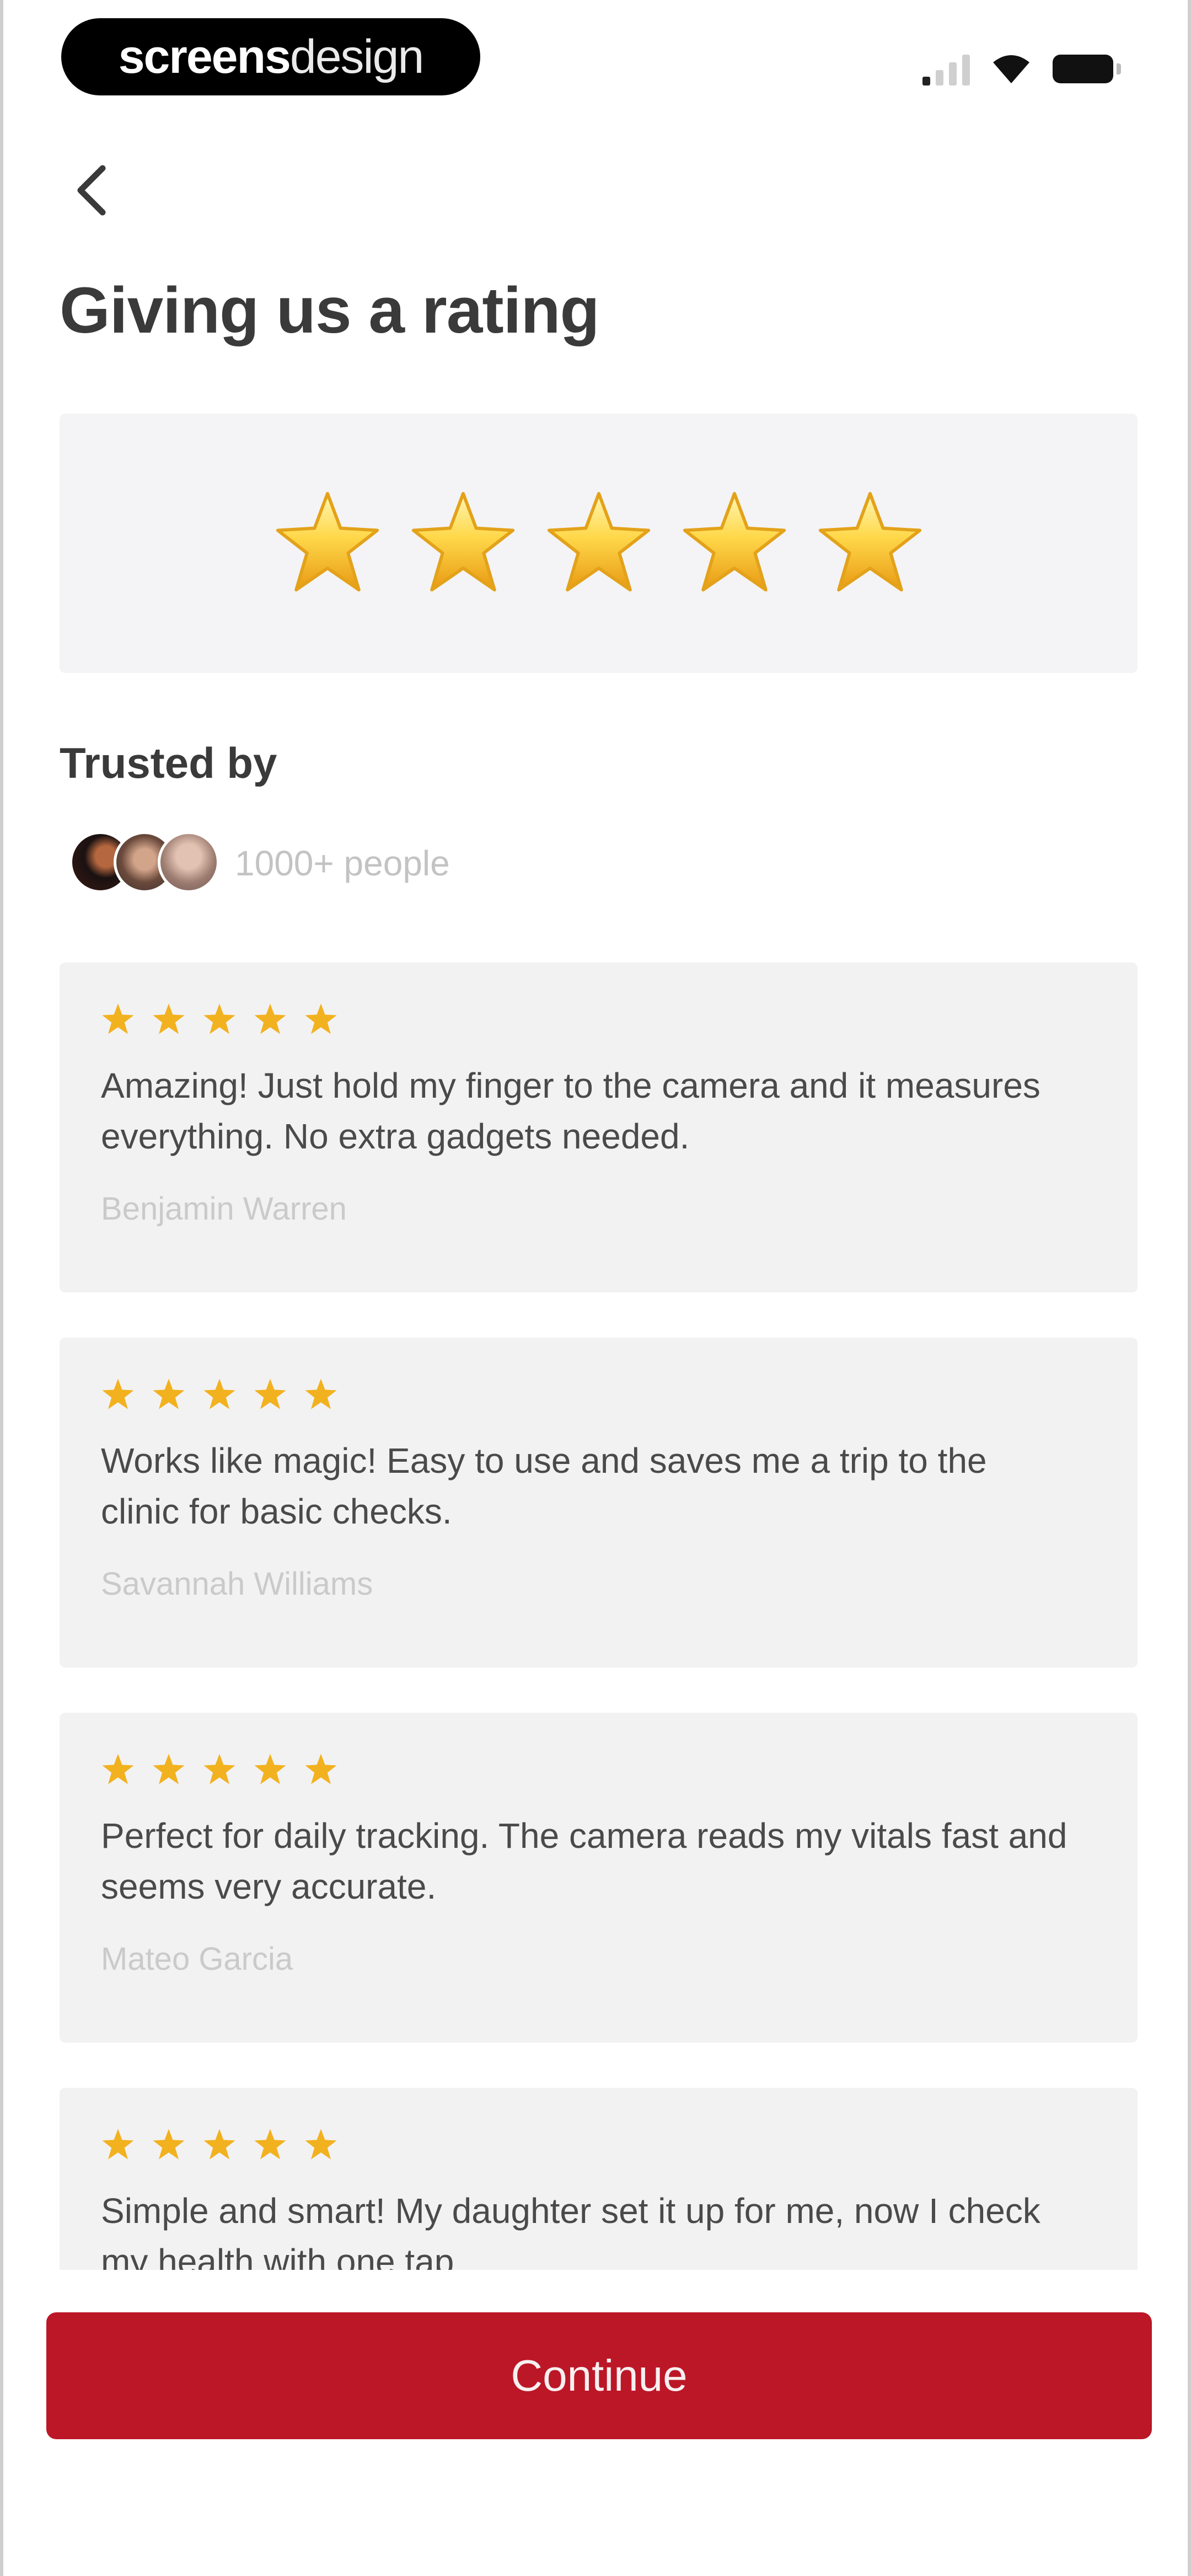 This screenshot has height=2576, width=1191. Describe the element at coordinates (330, 310) in the screenshot. I see `page-title: Giving us a rating` at that location.